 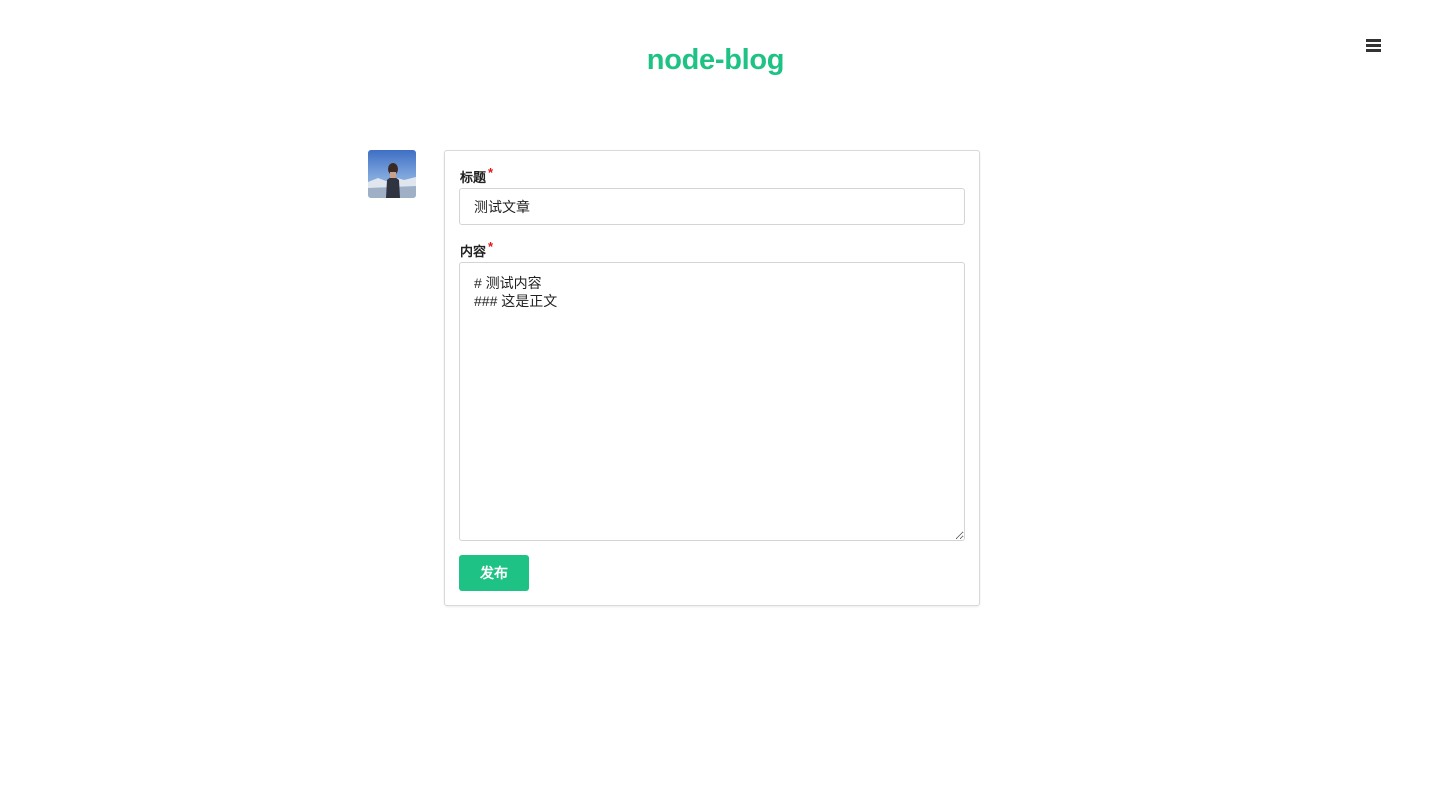 What do you see at coordinates (712, 206) in the screenshot?
I see `title-input` at bounding box center [712, 206].